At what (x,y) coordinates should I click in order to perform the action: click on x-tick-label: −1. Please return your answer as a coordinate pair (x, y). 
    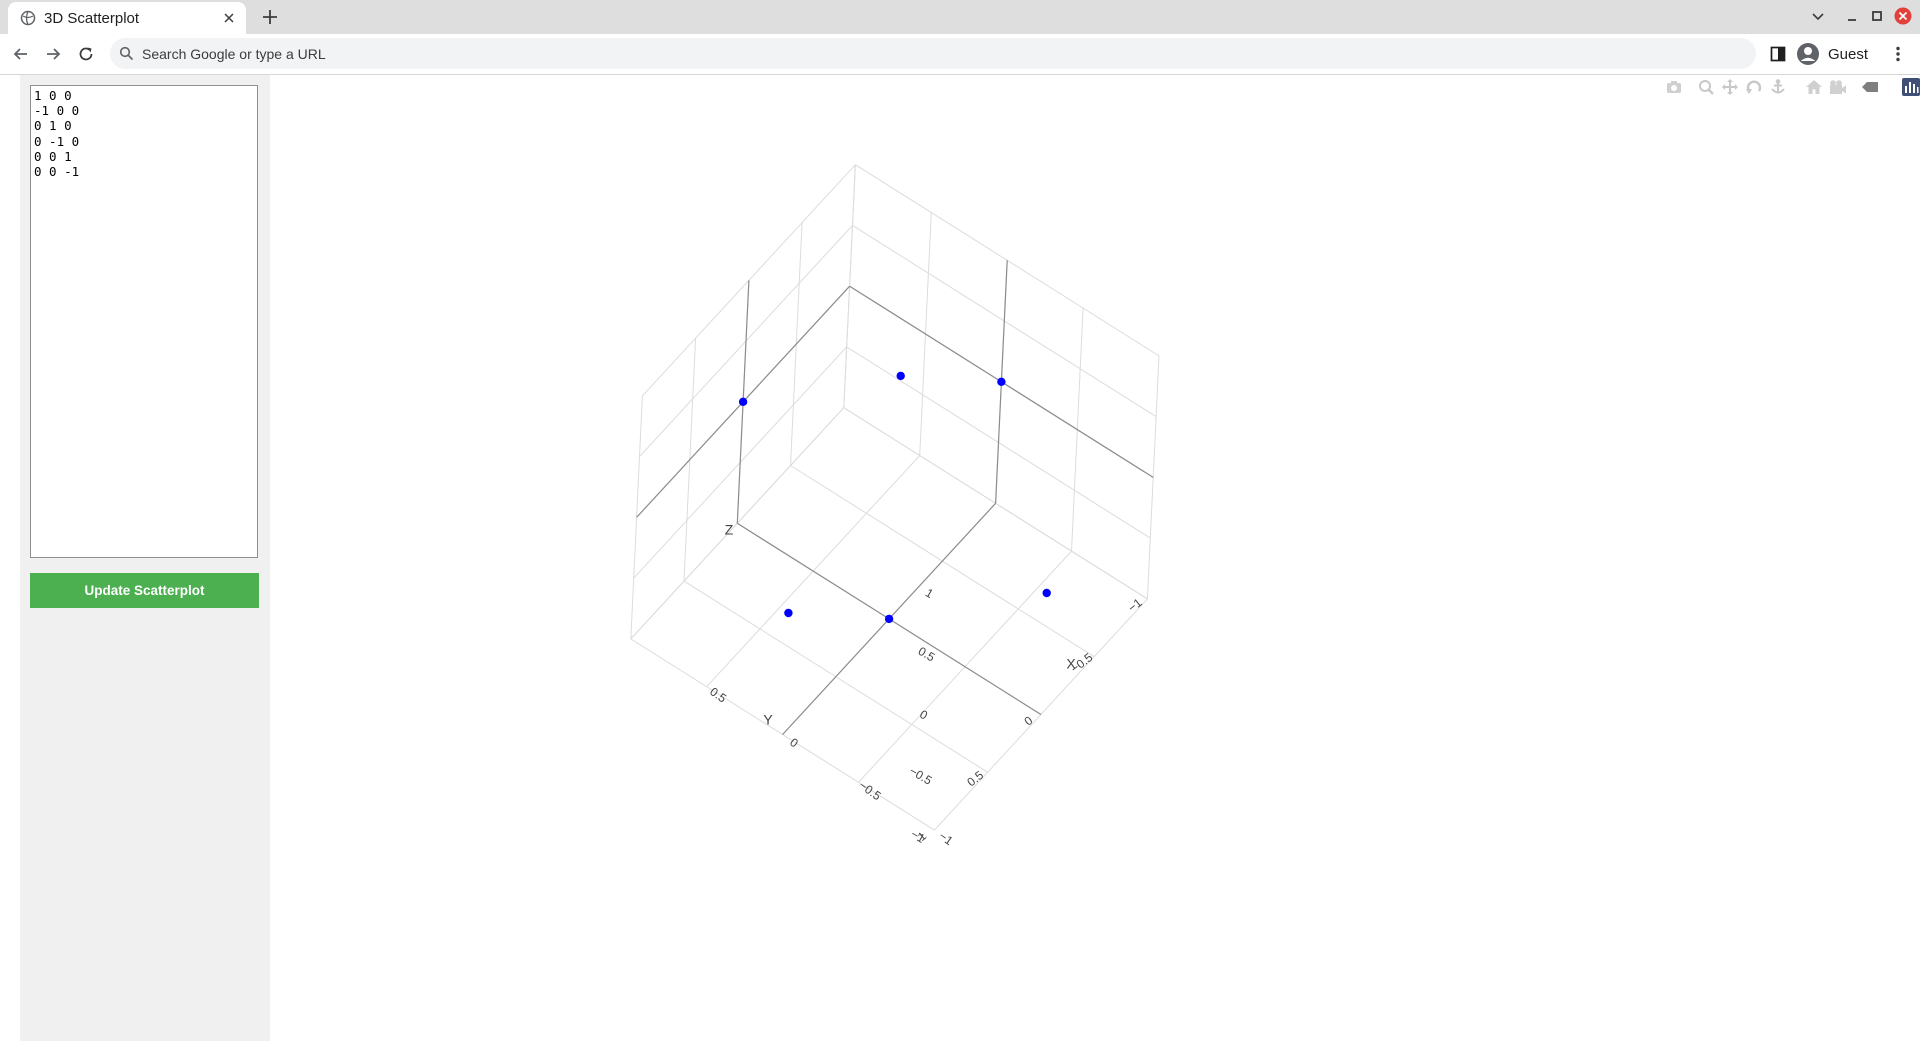
    Looking at the image, I should click on (946, 839).